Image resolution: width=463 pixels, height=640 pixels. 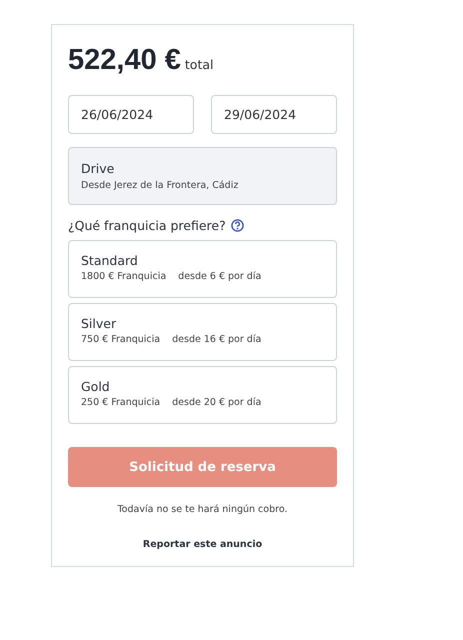 What do you see at coordinates (120, 339) in the screenshot?
I see `option-deductible: 750 € Franquicia` at bounding box center [120, 339].